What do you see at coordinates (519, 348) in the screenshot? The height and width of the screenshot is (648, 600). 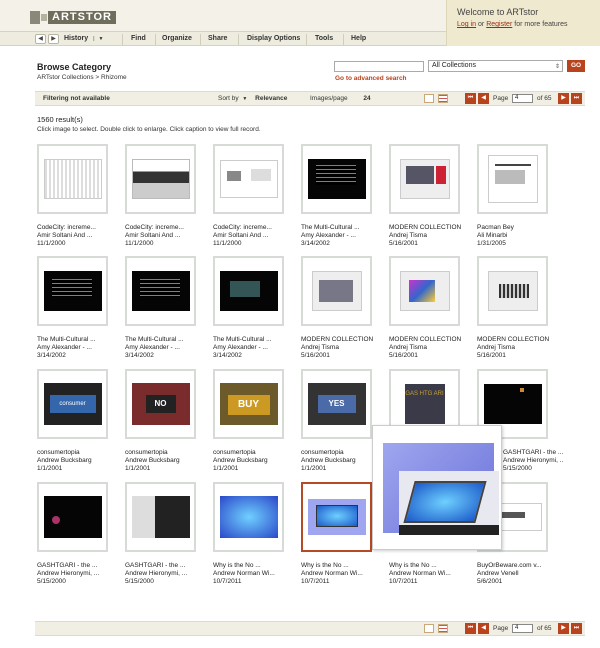 I see `caption-item-12: MODERN COLLECTION Andrej Tisma 5/16/2001` at bounding box center [519, 348].